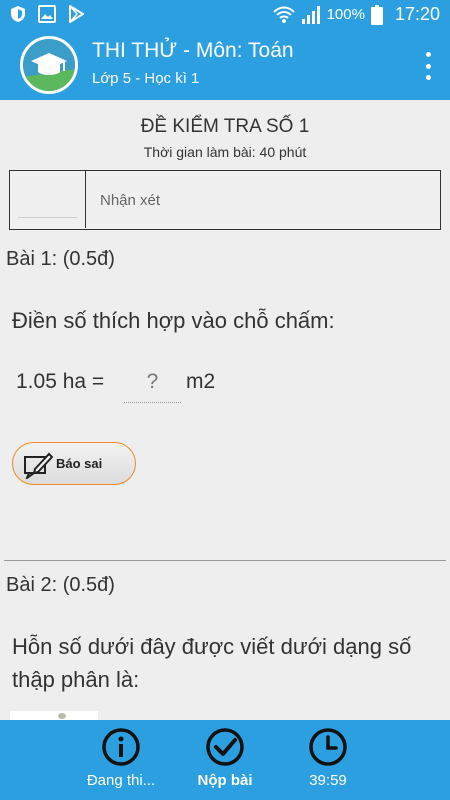 The width and height of the screenshot is (450, 800). What do you see at coordinates (225, 747) in the screenshot?
I see `check-circle-icon` at bounding box center [225, 747].